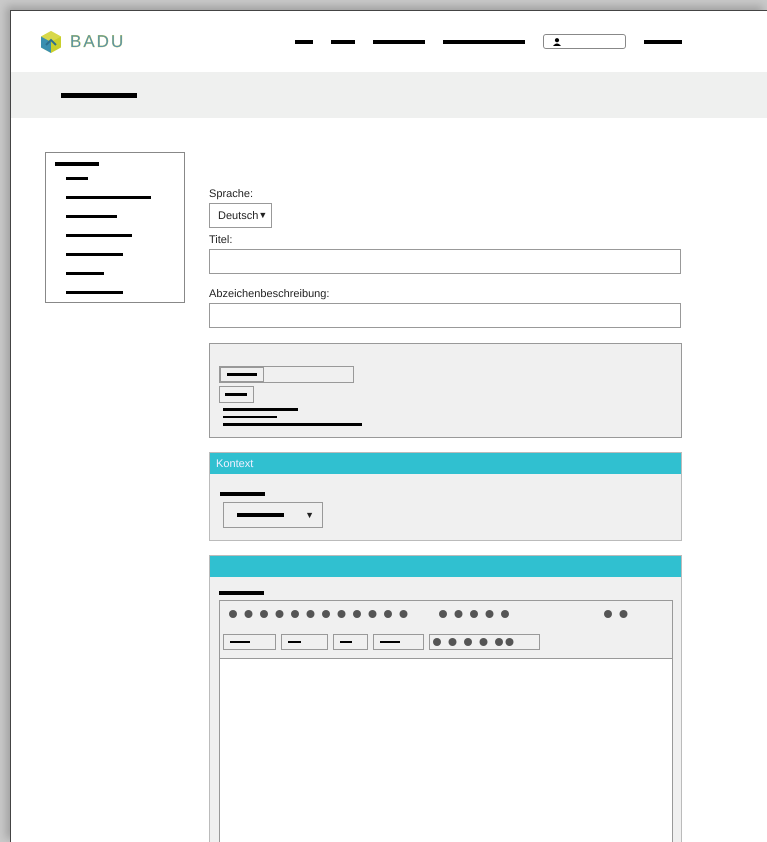 Image resolution: width=767 pixels, height=842 pixels. I want to click on toolbar-group, so click(484, 642).